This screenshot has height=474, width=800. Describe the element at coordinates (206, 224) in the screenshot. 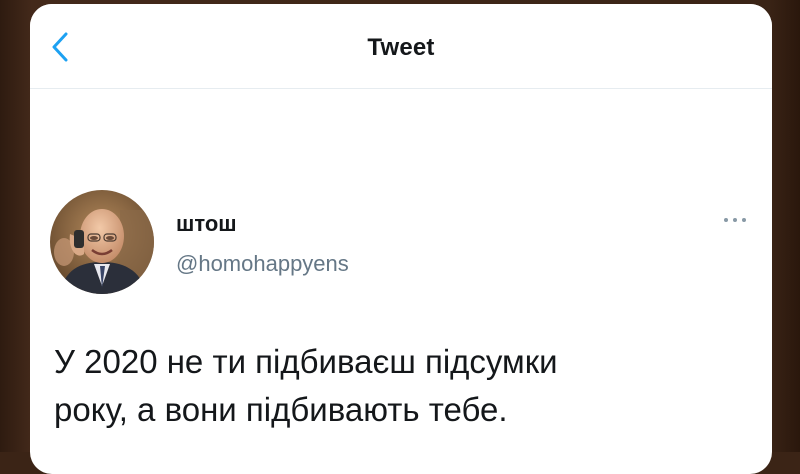

I see `author-display-name: штош` at that location.